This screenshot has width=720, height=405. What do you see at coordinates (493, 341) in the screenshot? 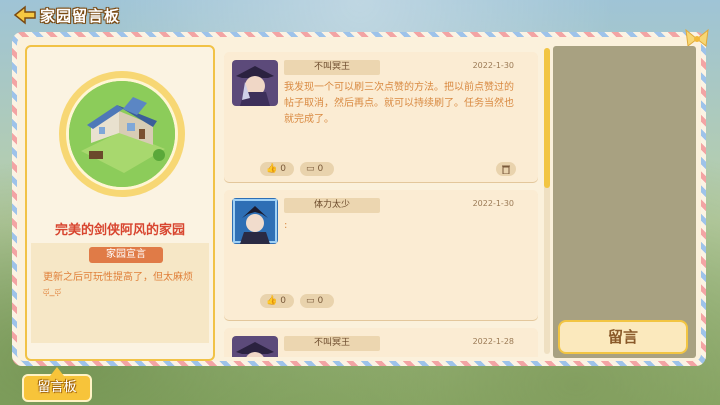
I see `message-date: 2022-1-28` at bounding box center [493, 341].